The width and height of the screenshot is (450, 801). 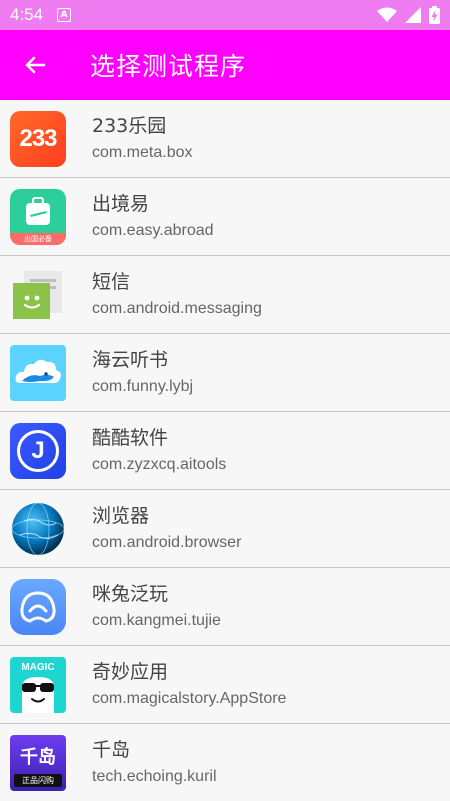 I want to click on list-item-haiyun-tingshu: 海云听书 com.funny.lybj, so click(x=225, y=373).